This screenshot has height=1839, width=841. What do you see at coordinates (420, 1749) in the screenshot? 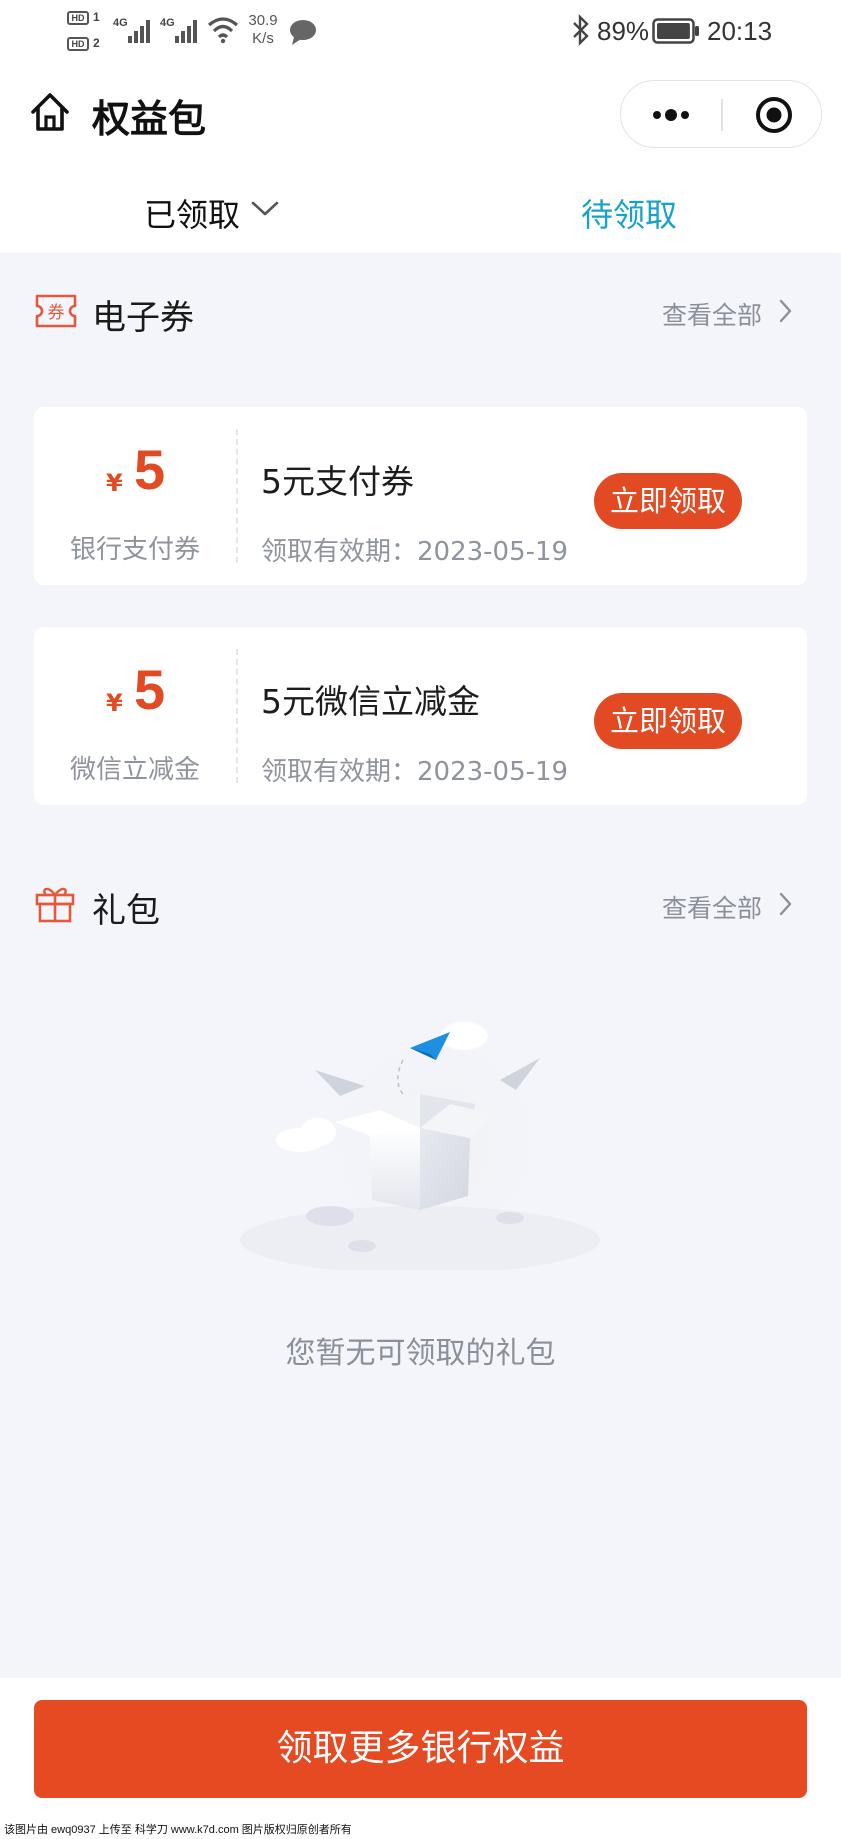
I see `claim-more-benefits-button: 领取更多银行权益` at bounding box center [420, 1749].